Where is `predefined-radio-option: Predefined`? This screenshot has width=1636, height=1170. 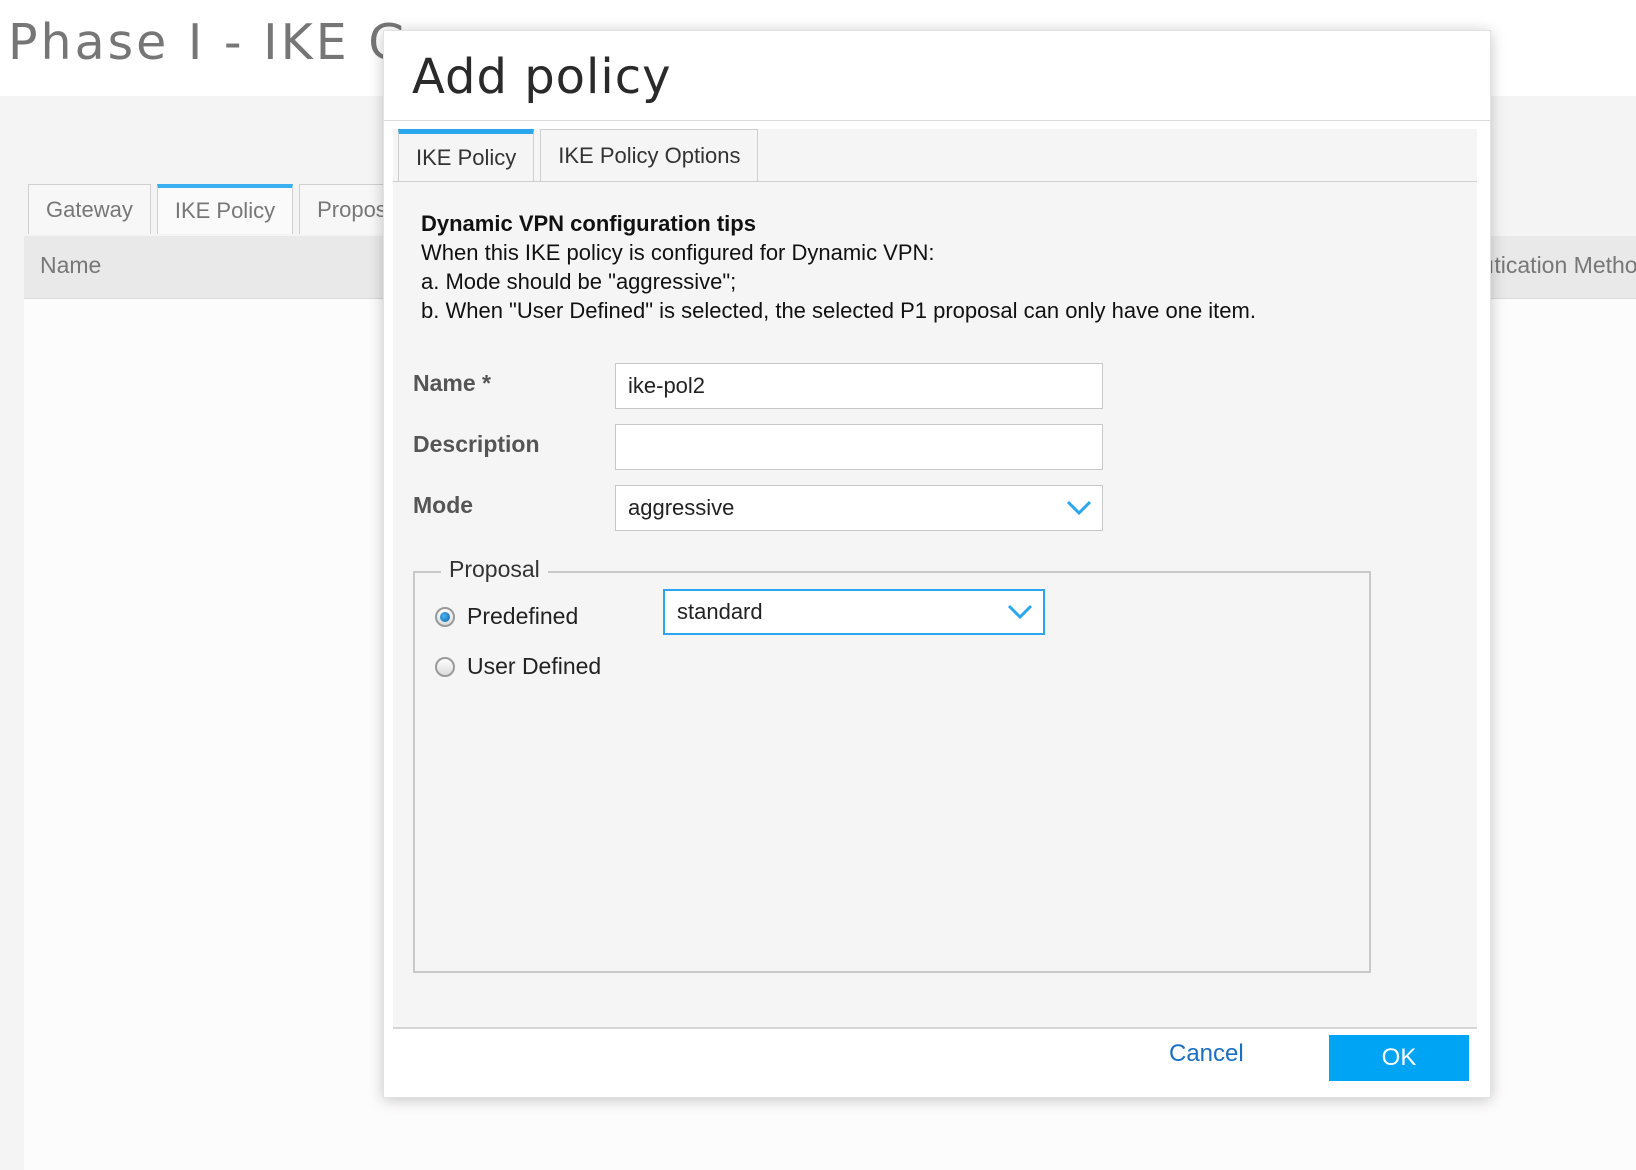 predefined-radio-option: Predefined is located at coordinates (506, 616).